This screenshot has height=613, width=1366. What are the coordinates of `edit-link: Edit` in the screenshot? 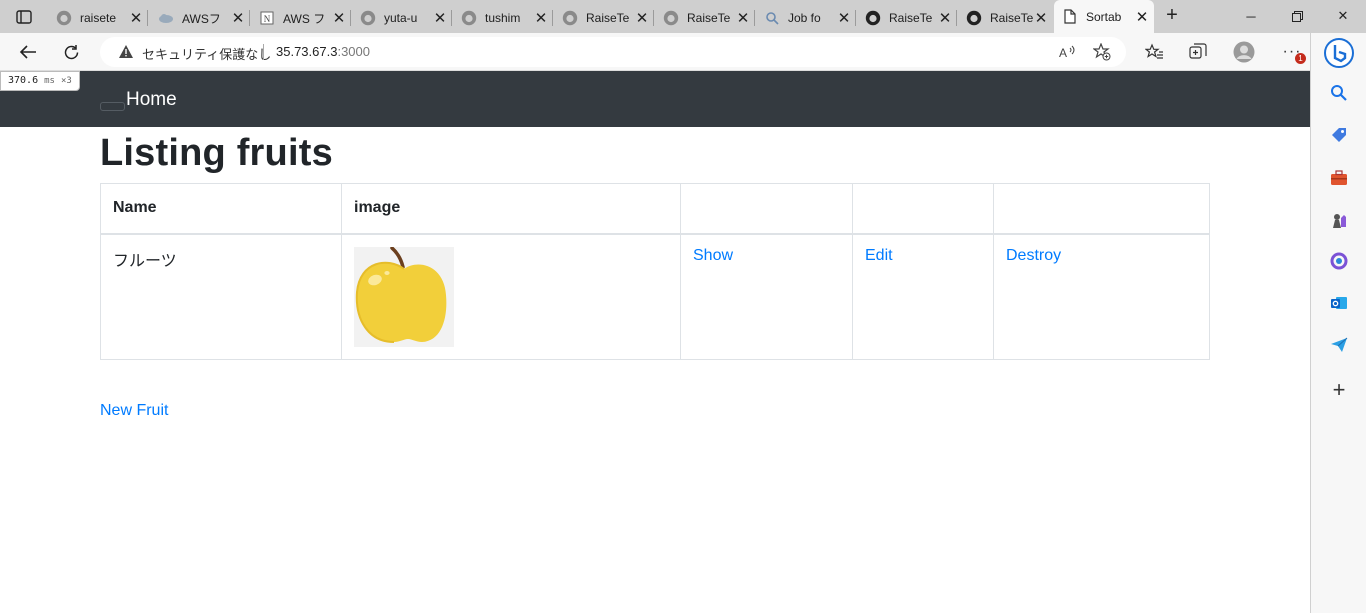 It's located at (879, 255).